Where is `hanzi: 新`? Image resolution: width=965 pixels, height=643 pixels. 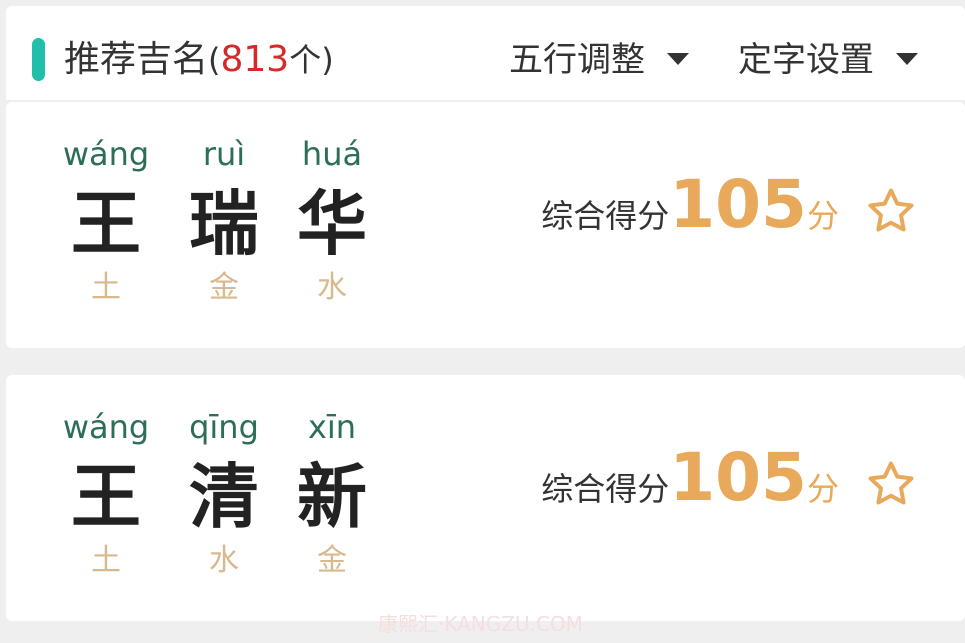
hanzi: 新 is located at coordinates (332, 497).